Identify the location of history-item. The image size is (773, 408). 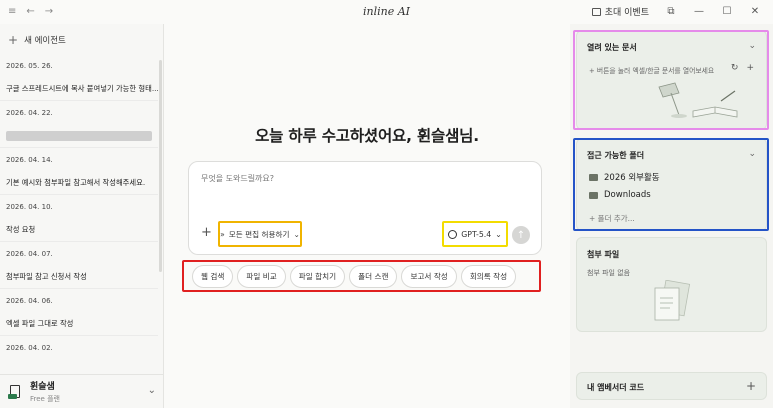
(79, 136).